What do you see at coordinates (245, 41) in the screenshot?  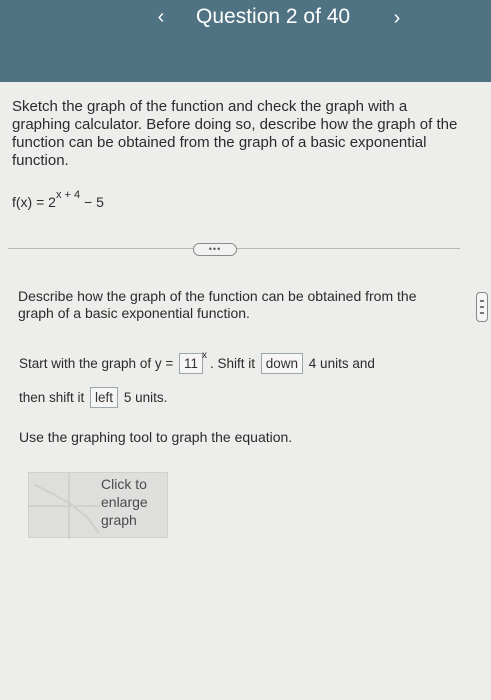 I see `question-header: ‹ Question 2 of 40 ›` at bounding box center [245, 41].